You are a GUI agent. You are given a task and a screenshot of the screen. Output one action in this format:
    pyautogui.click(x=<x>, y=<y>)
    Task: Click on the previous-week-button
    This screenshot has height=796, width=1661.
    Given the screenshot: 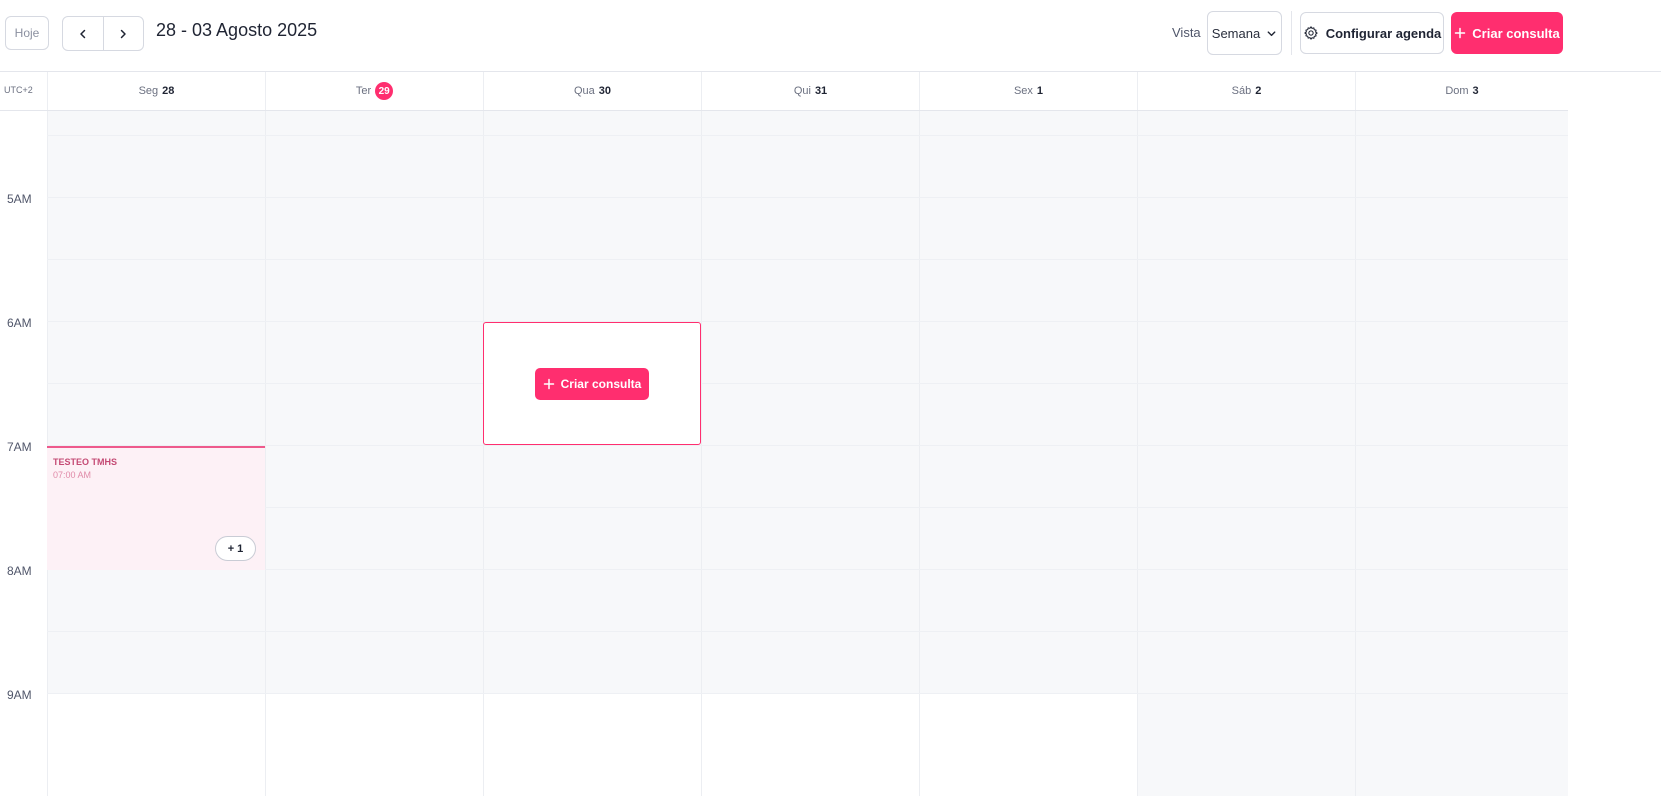 What is the action you would take?
    pyautogui.click(x=83, y=33)
    